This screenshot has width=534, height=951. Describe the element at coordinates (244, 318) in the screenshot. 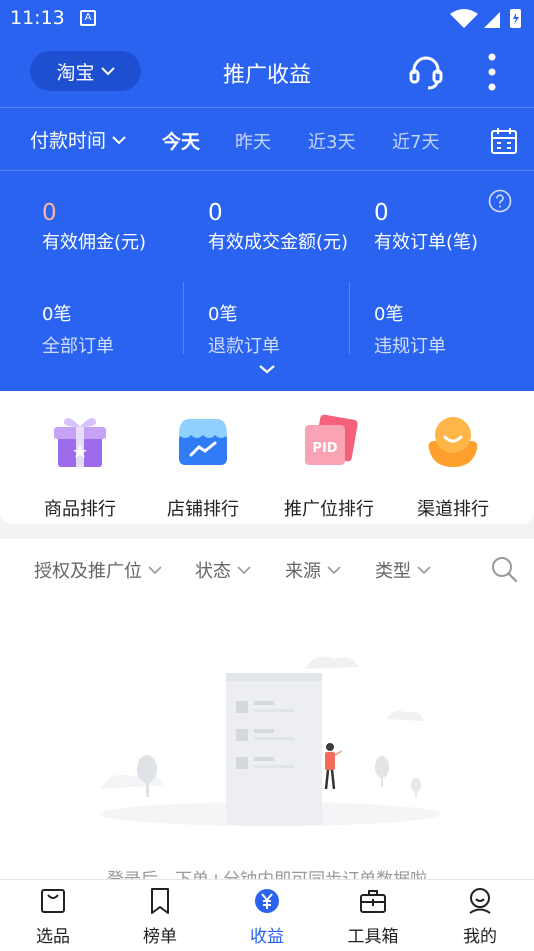

I see `refund-orders-card: 0笔 退款订单` at that location.